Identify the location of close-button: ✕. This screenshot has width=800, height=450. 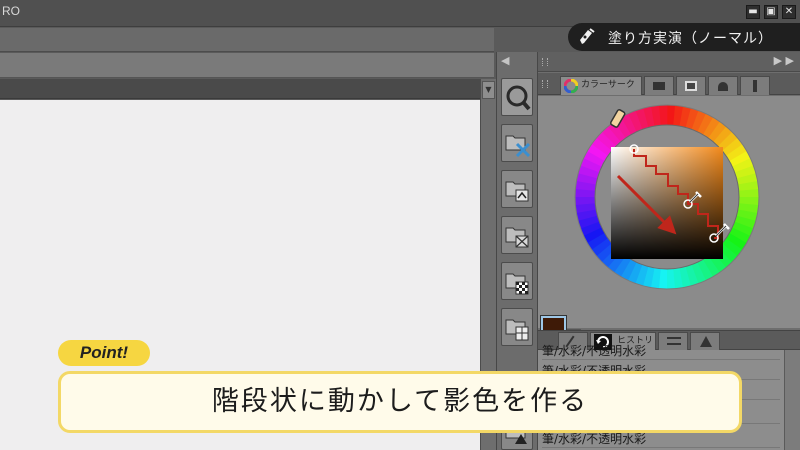
(789, 12).